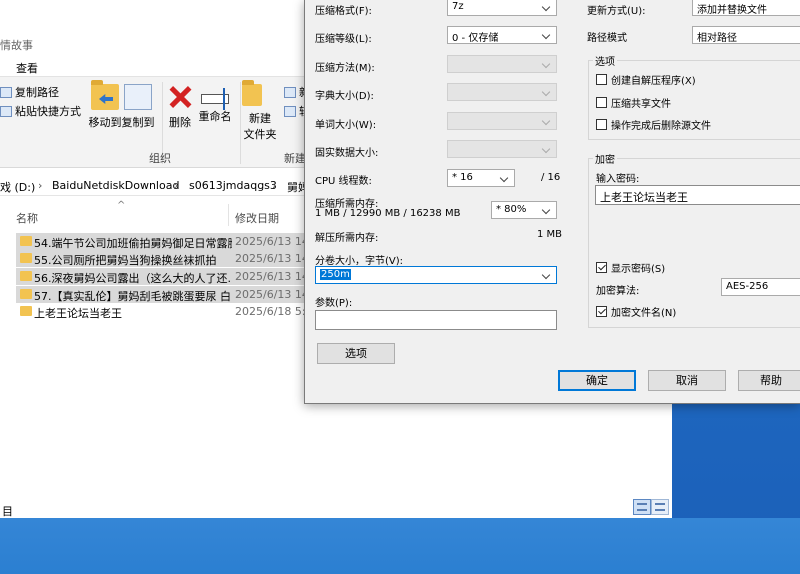 The height and width of the screenshot is (574, 800). What do you see at coordinates (646, 79) in the screenshot?
I see `create-sfx-checkbox: 创建自解压程序(X)` at bounding box center [646, 79].